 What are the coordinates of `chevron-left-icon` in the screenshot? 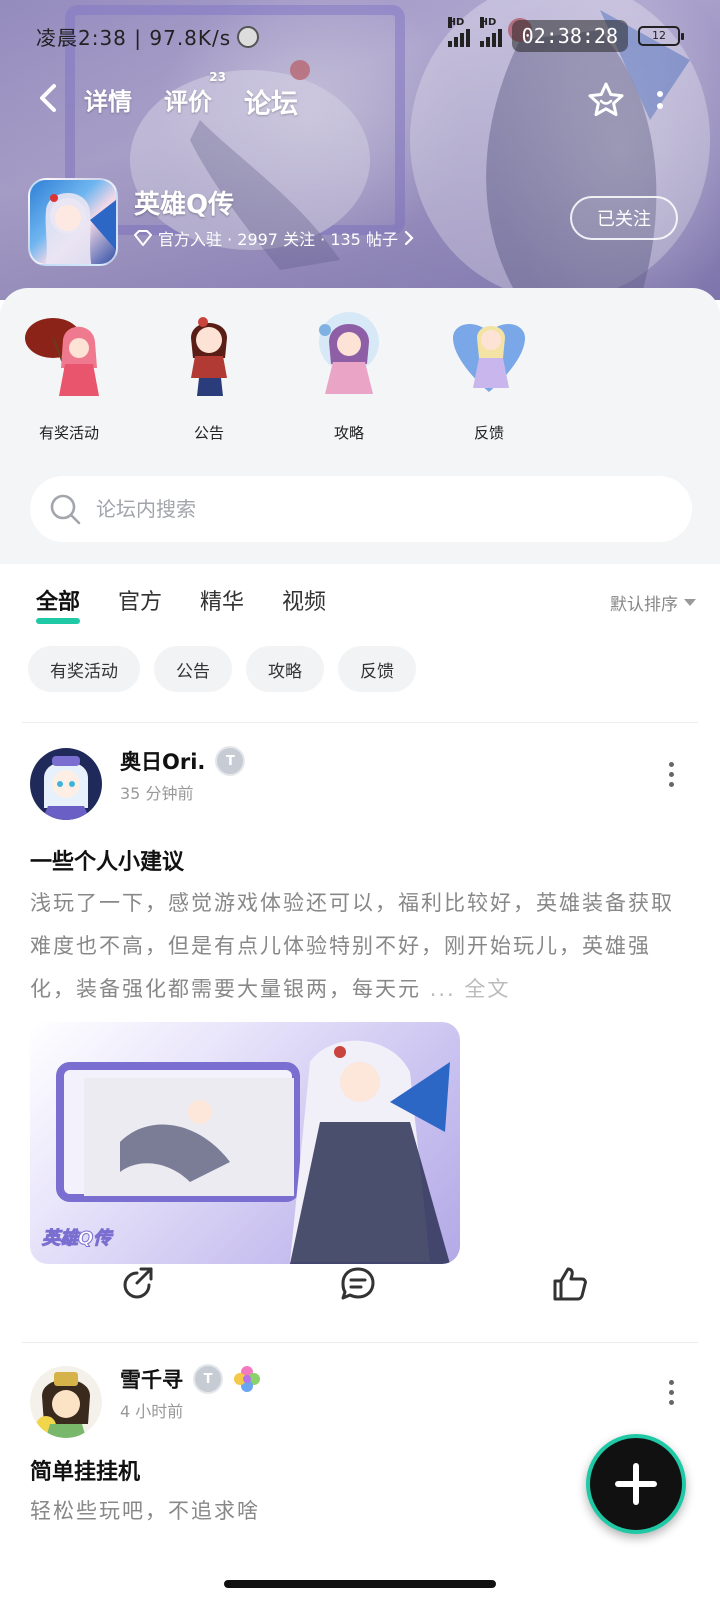 It's located at (48, 98).